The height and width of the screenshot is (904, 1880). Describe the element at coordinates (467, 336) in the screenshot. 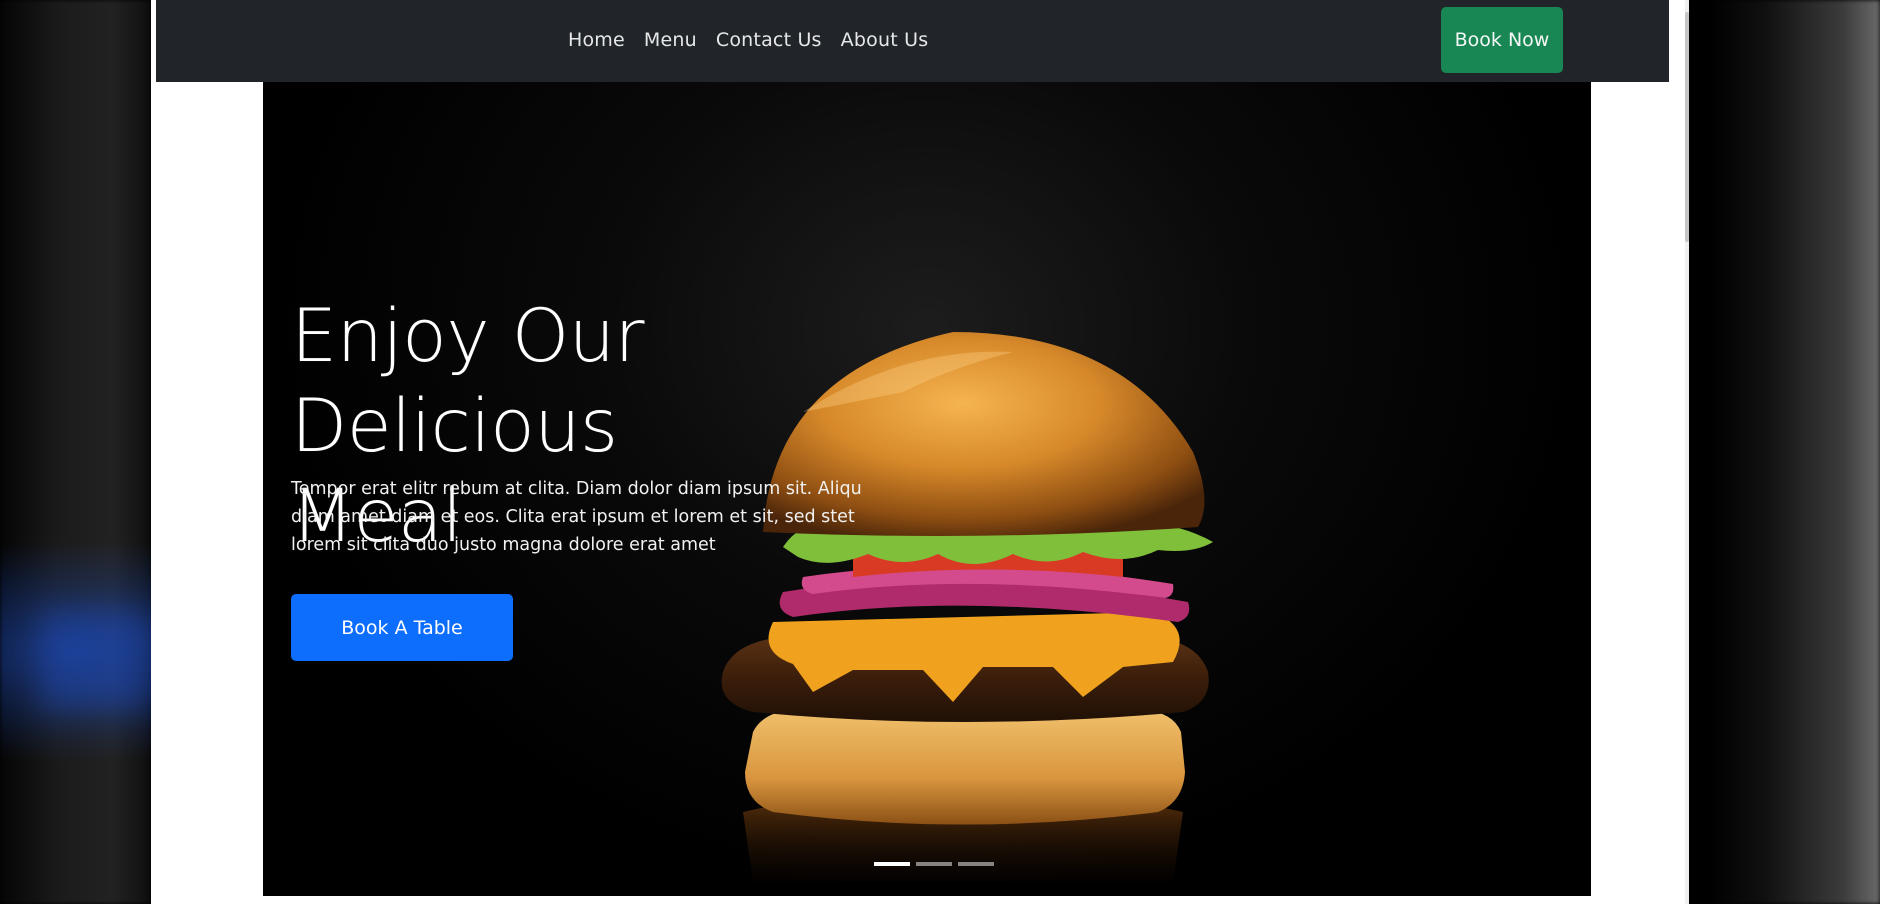

I see `hero-title-line-1: Enjoy Our` at that location.